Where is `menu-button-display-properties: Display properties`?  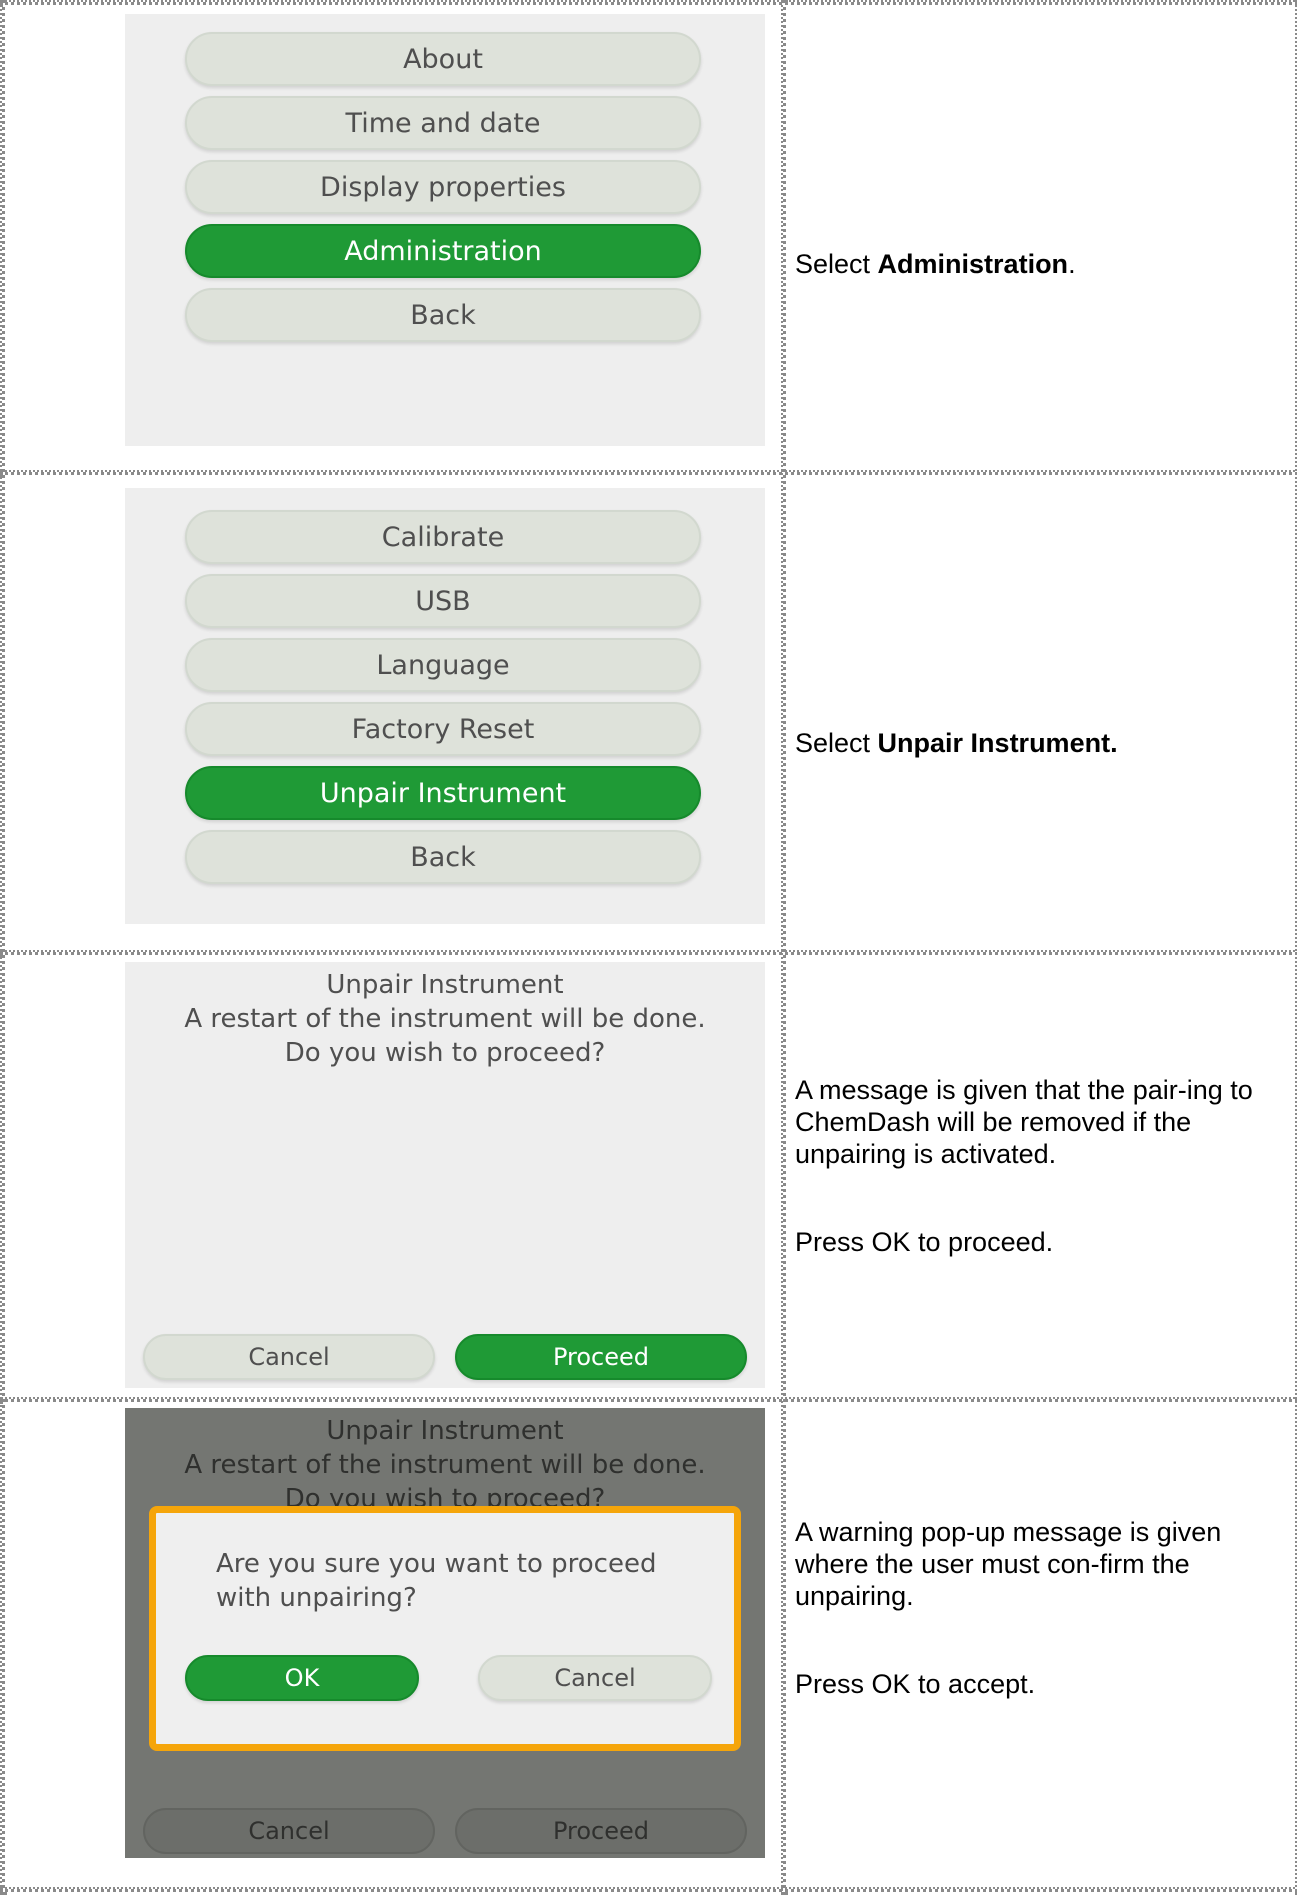
menu-button-display-properties: Display properties is located at coordinates (443, 187).